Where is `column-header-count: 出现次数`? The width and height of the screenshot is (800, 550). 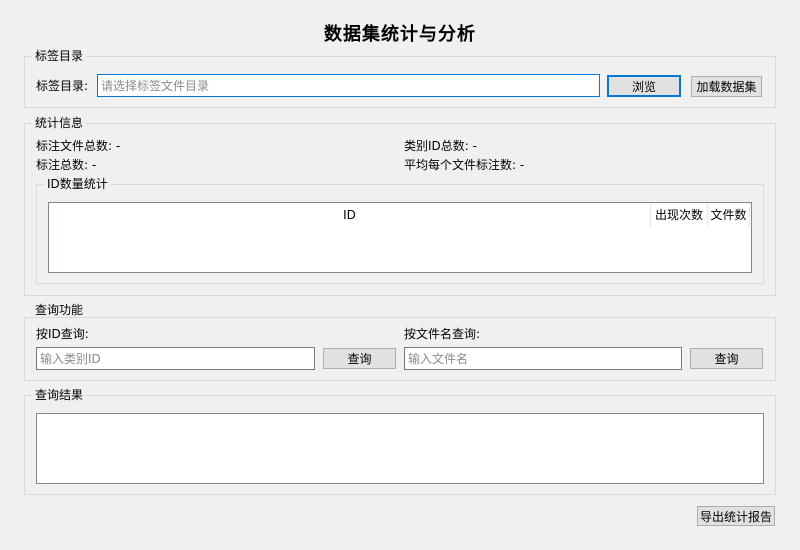
column-header-count: 出现次数 is located at coordinates (679, 215).